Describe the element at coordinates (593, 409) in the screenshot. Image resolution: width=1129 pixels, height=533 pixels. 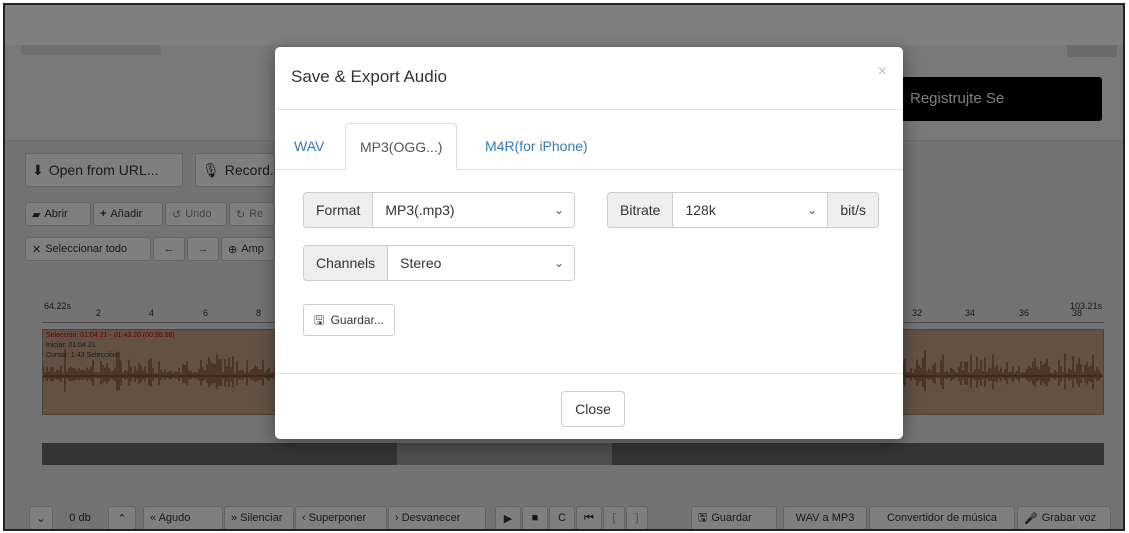
I see `close-button: Close` at that location.